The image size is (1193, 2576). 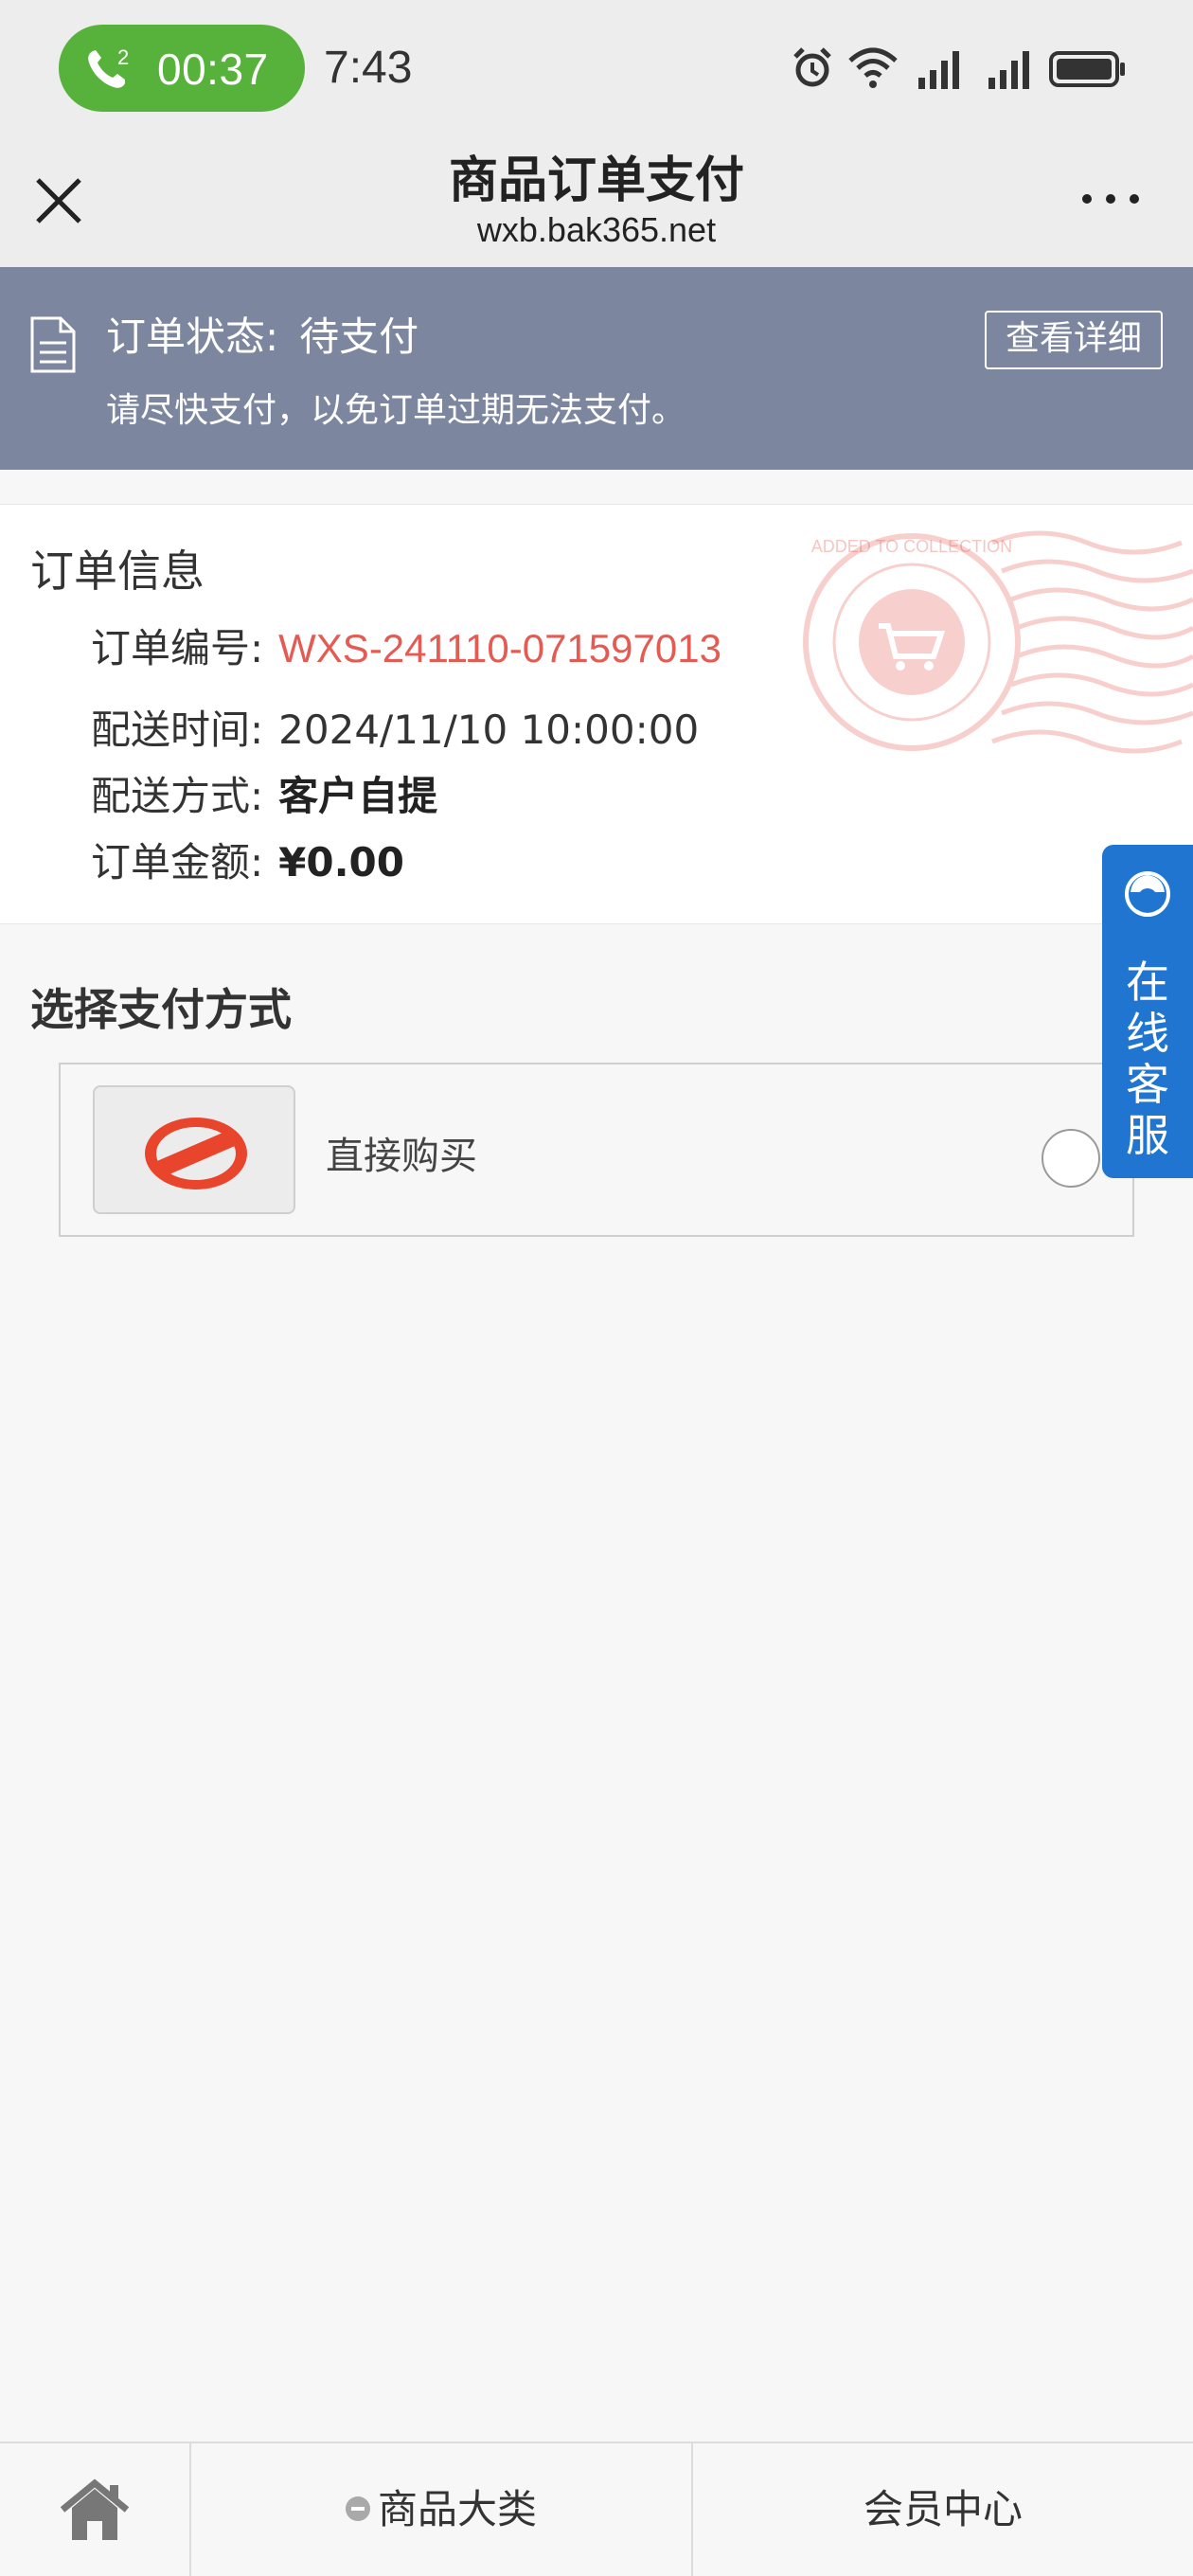 What do you see at coordinates (499, 648) in the screenshot?
I see `order-number-value: WXS-241110-071597013` at bounding box center [499, 648].